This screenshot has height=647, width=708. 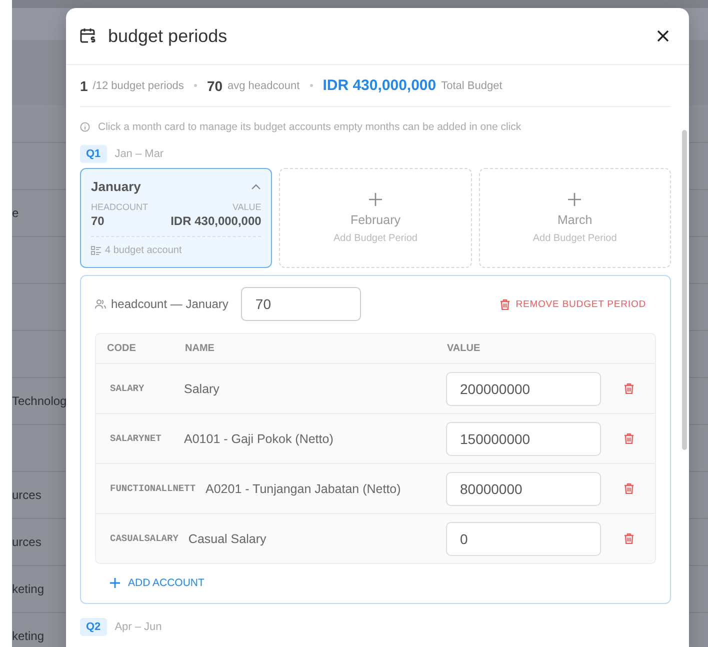 What do you see at coordinates (144, 538) in the screenshot?
I see `account-code: CASUALSALARY` at bounding box center [144, 538].